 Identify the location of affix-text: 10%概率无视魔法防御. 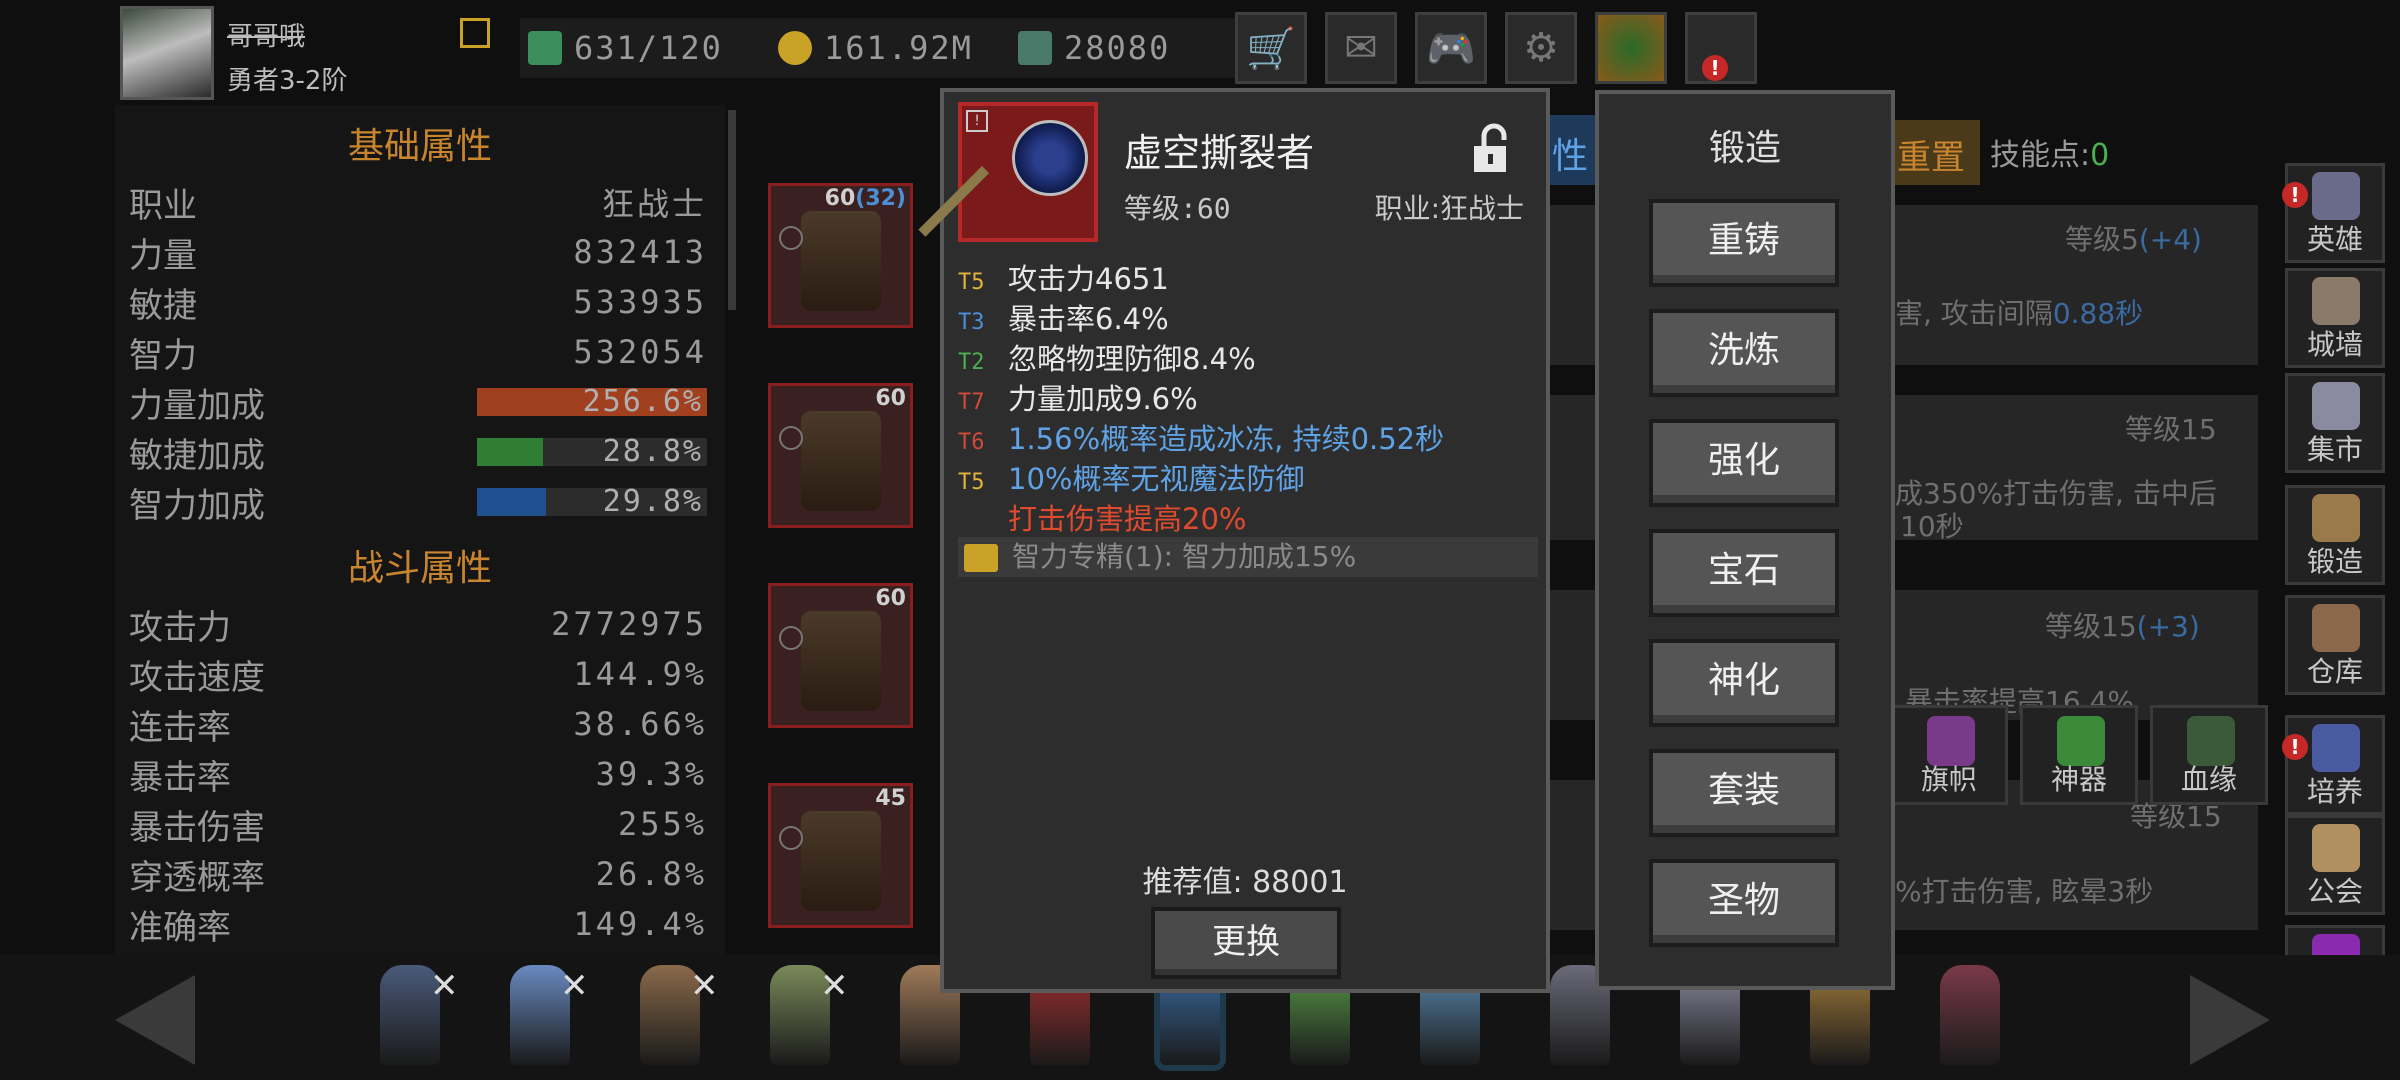
(1156, 479).